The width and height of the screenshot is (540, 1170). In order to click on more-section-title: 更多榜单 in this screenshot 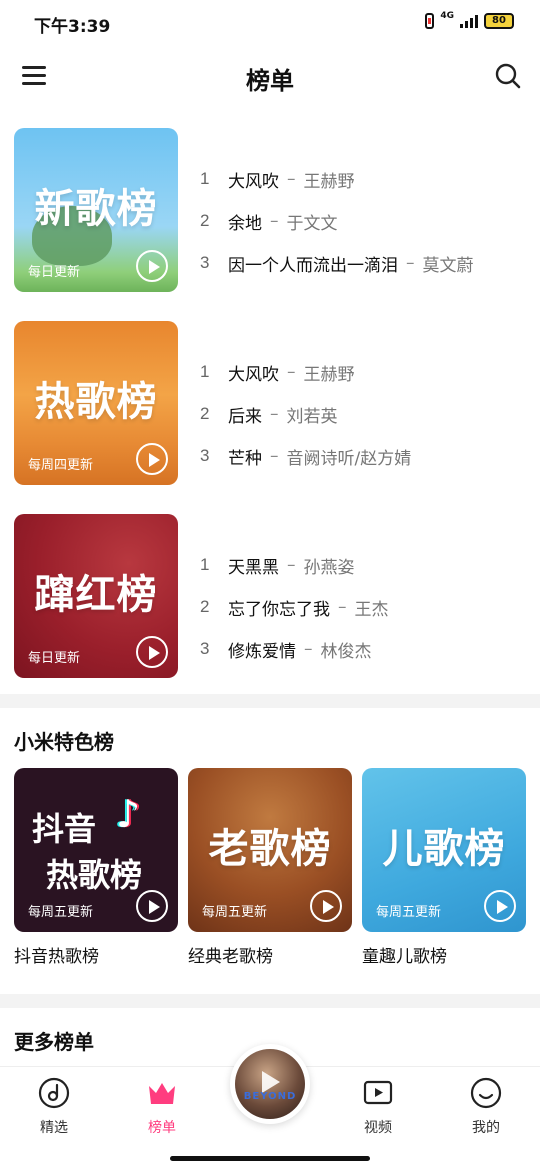, I will do `click(54, 1042)`.